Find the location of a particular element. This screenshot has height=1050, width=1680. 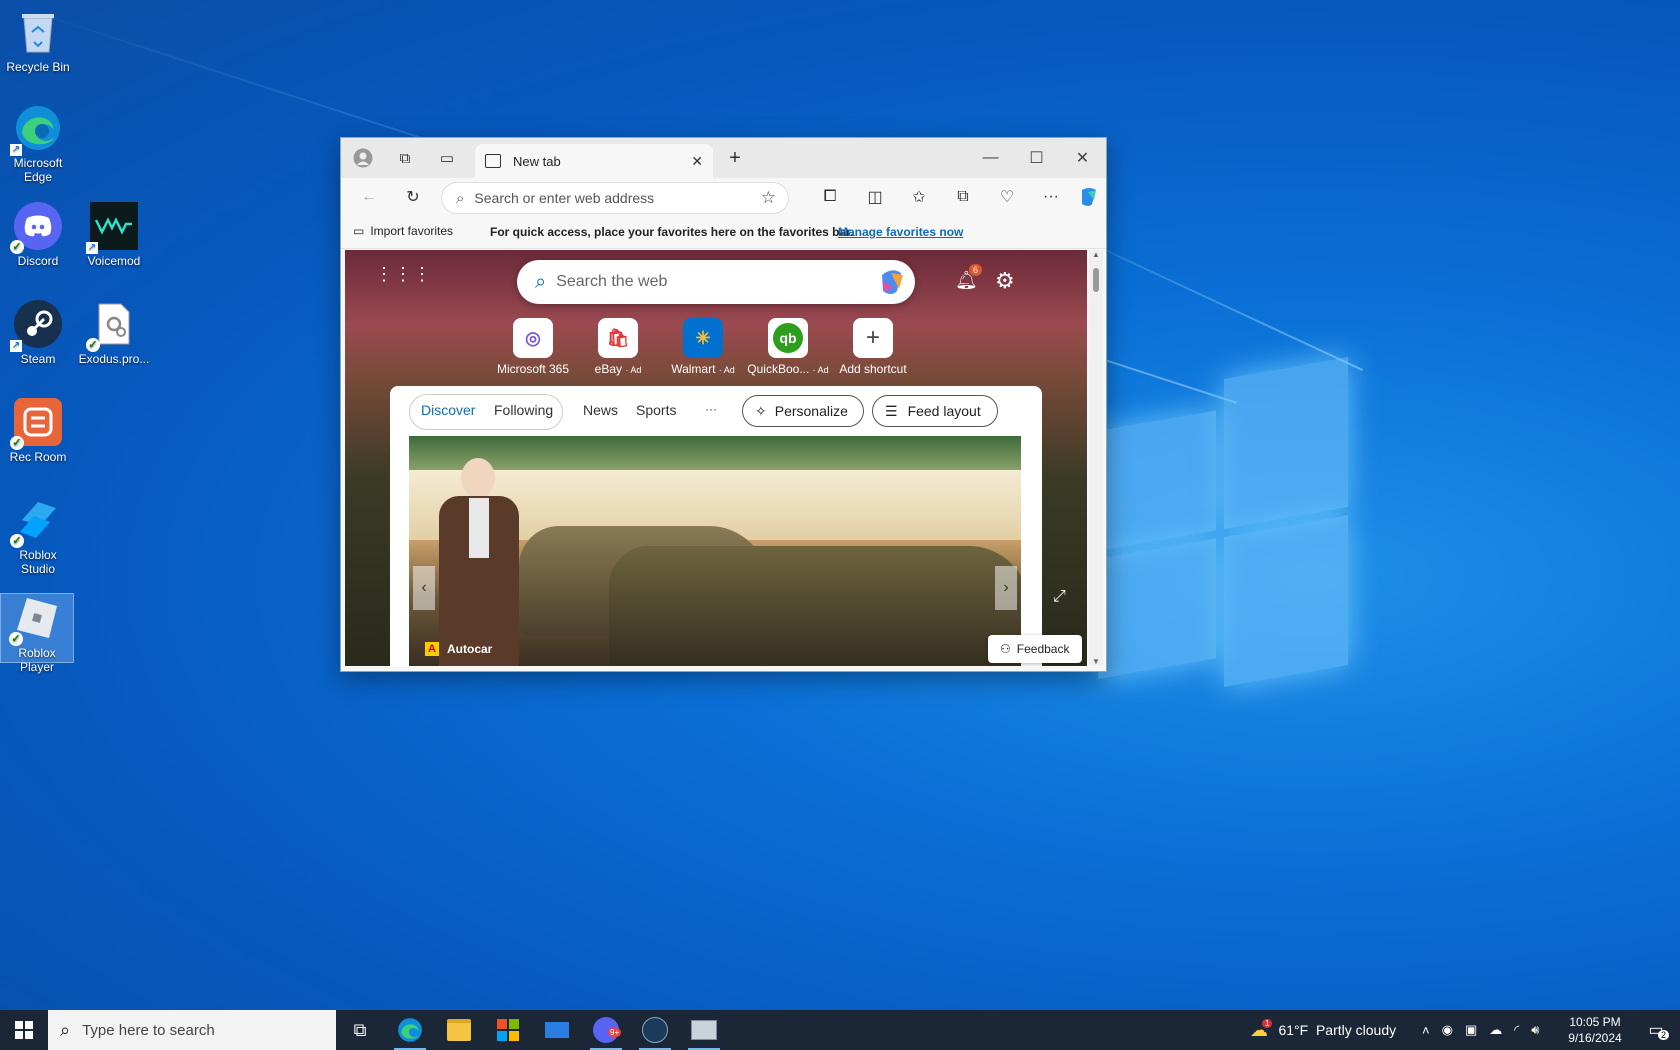

chevron-left-icon: ‹ is located at coordinates (424, 587).